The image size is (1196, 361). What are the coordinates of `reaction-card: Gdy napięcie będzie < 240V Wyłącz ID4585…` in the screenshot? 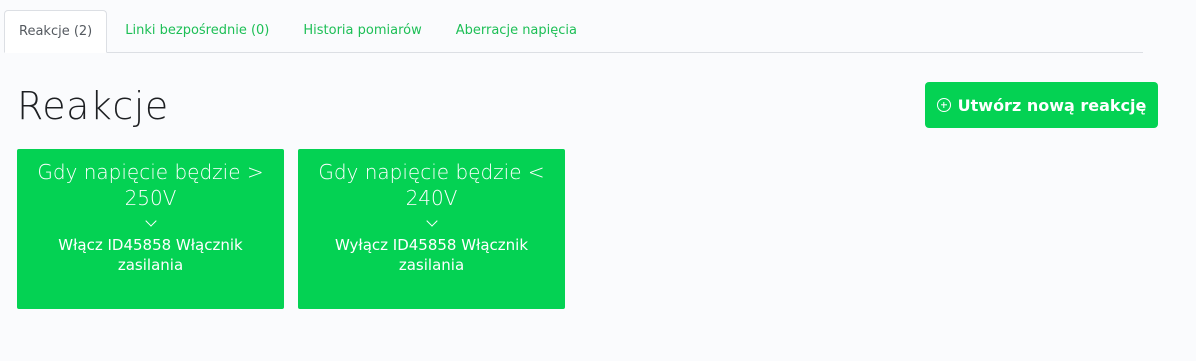 It's located at (431, 229).